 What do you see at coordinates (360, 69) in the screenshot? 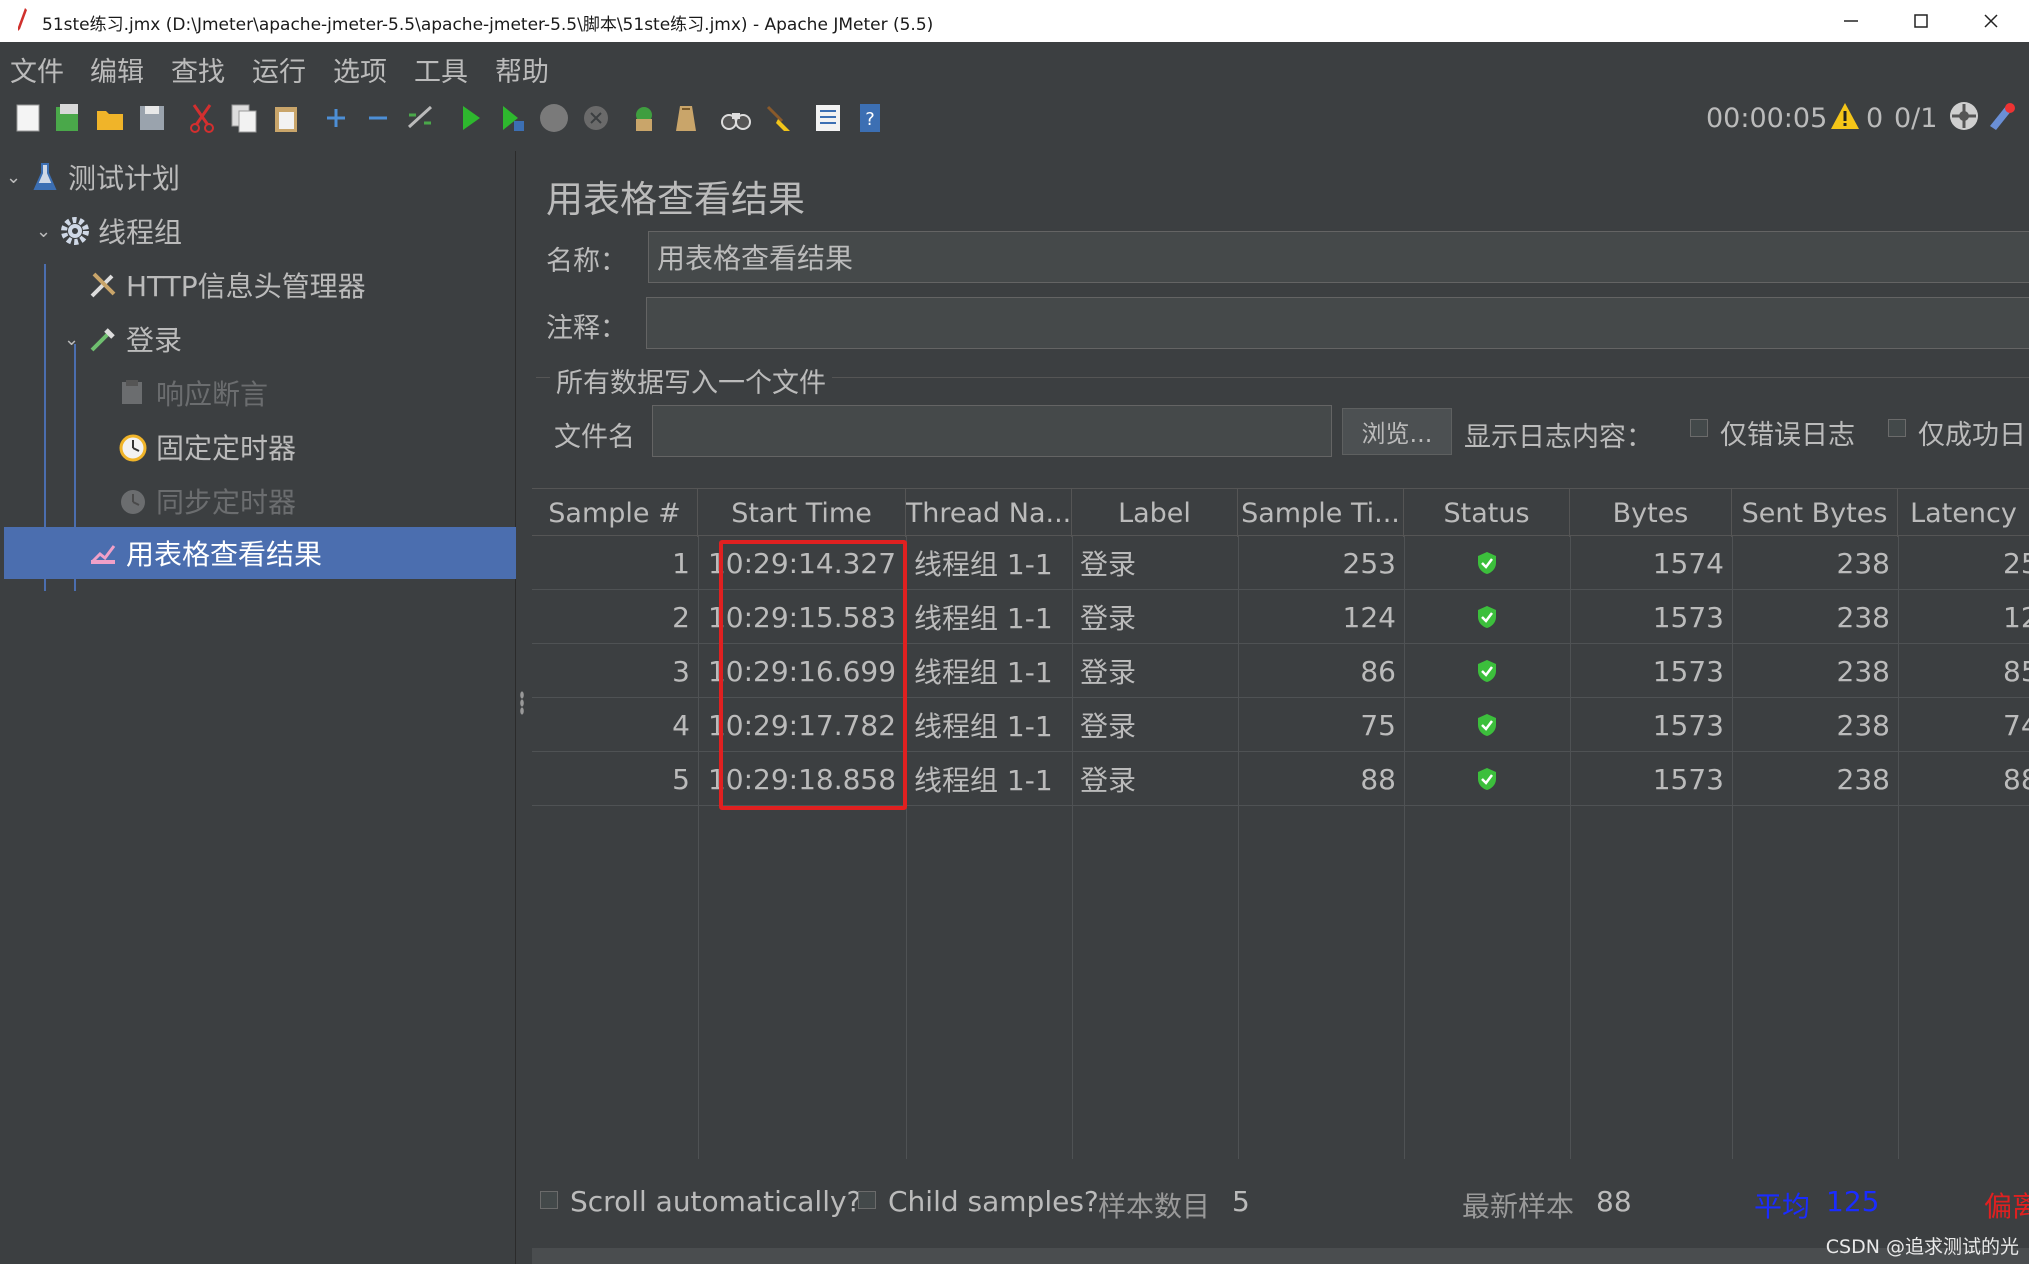
I see `menu-options: 选项` at bounding box center [360, 69].